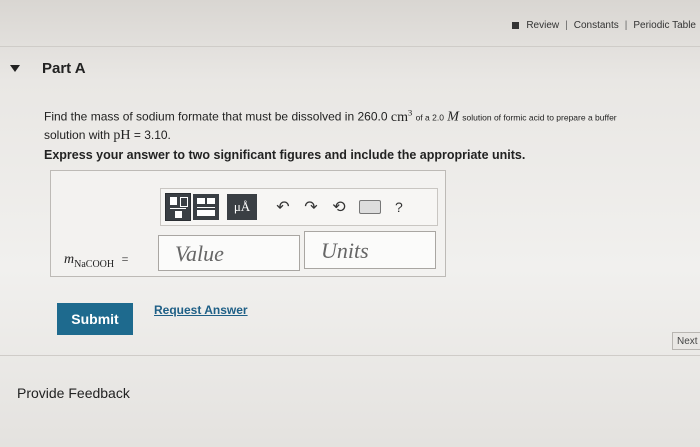  I want to click on template-icon, so click(178, 207).